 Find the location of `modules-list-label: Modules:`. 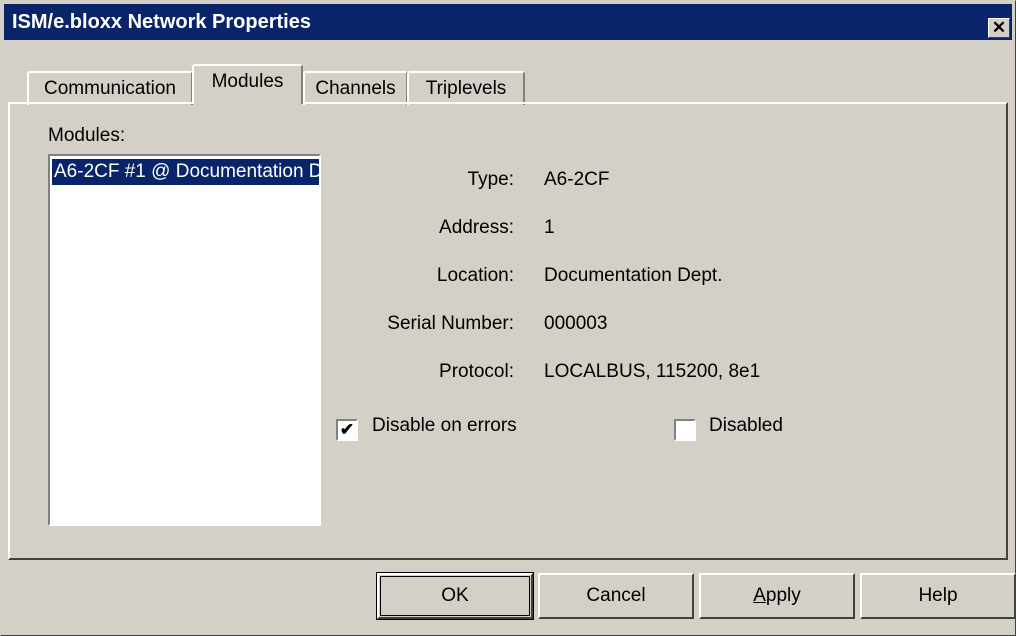

modules-list-label: Modules: is located at coordinates (87, 135).